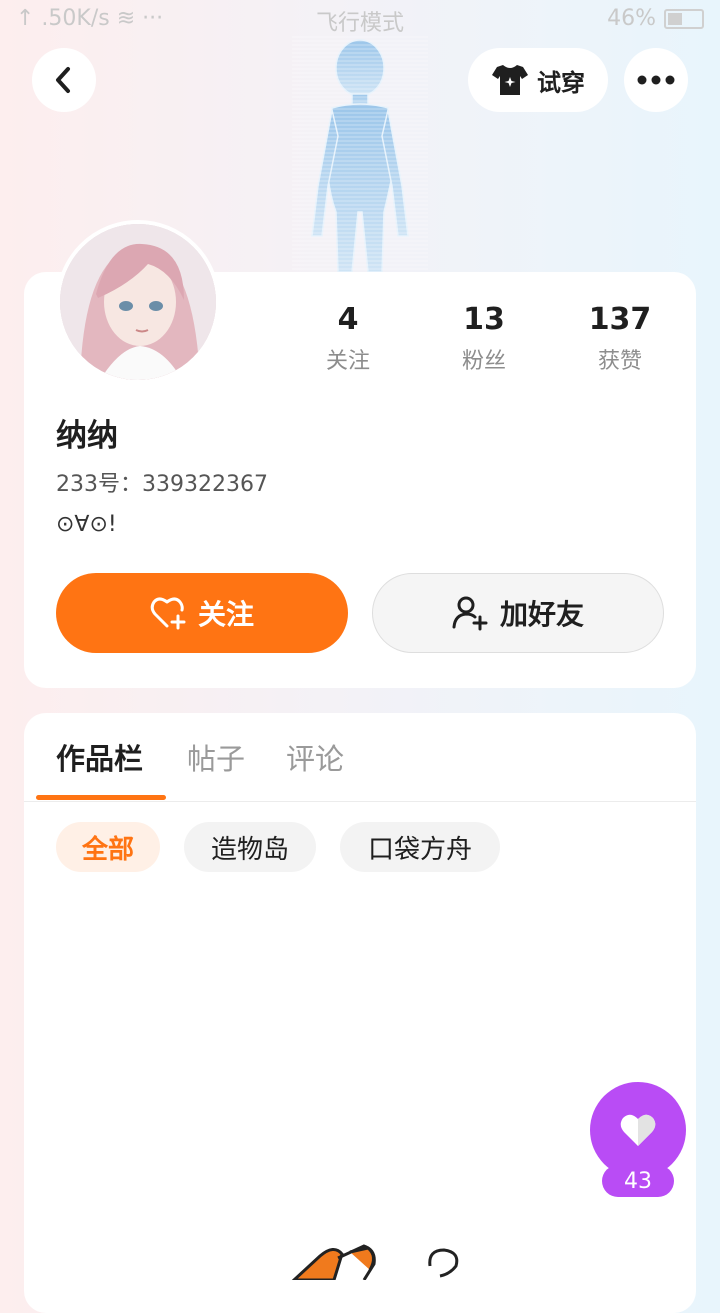 This screenshot has width=720, height=1313. Describe the element at coordinates (108, 847) in the screenshot. I see `chip-all: 全部` at that location.